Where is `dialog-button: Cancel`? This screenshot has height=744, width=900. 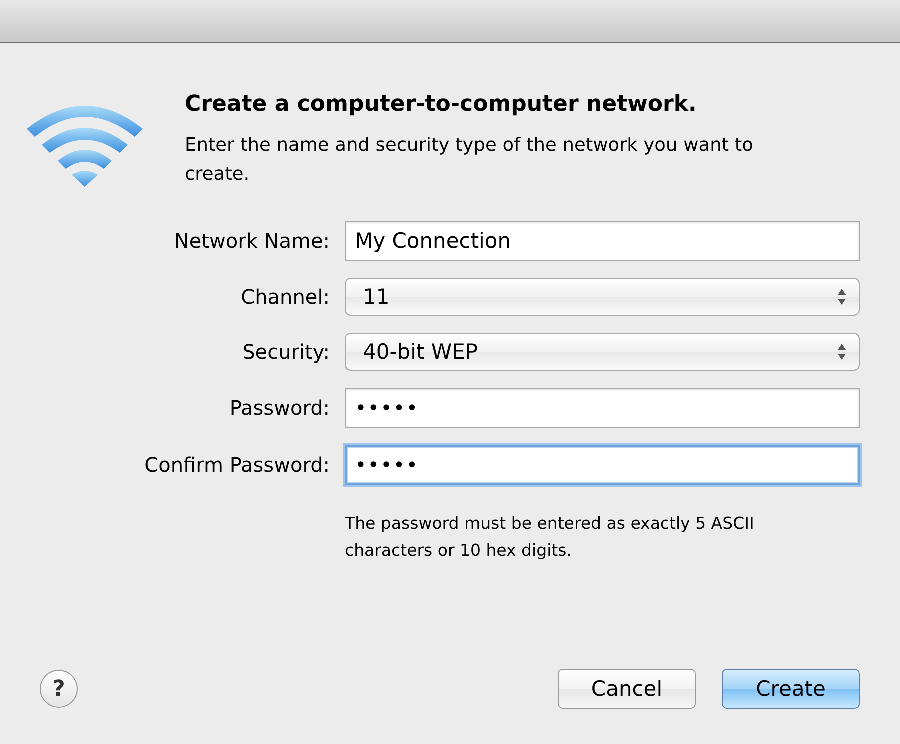
dialog-button: Cancel is located at coordinates (627, 689).